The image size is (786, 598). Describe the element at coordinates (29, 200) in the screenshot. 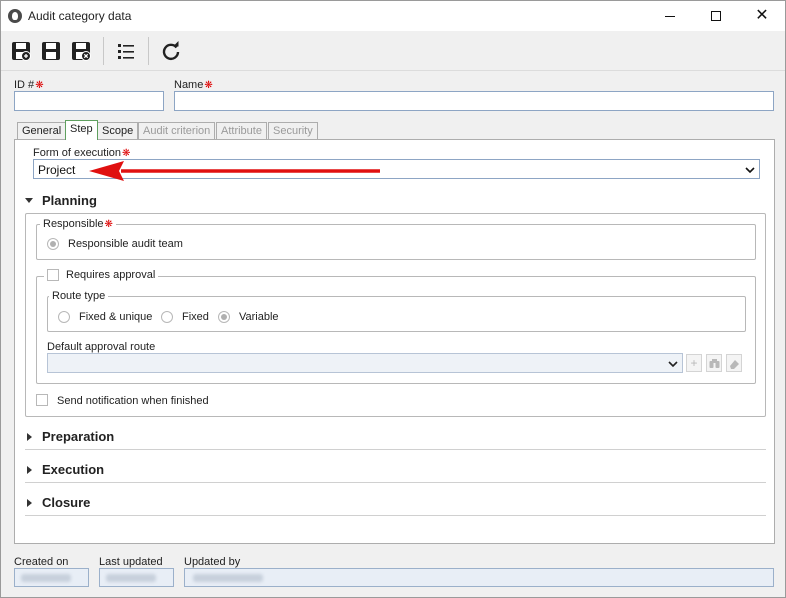

I see `expanded-triangle-icon` at that location.